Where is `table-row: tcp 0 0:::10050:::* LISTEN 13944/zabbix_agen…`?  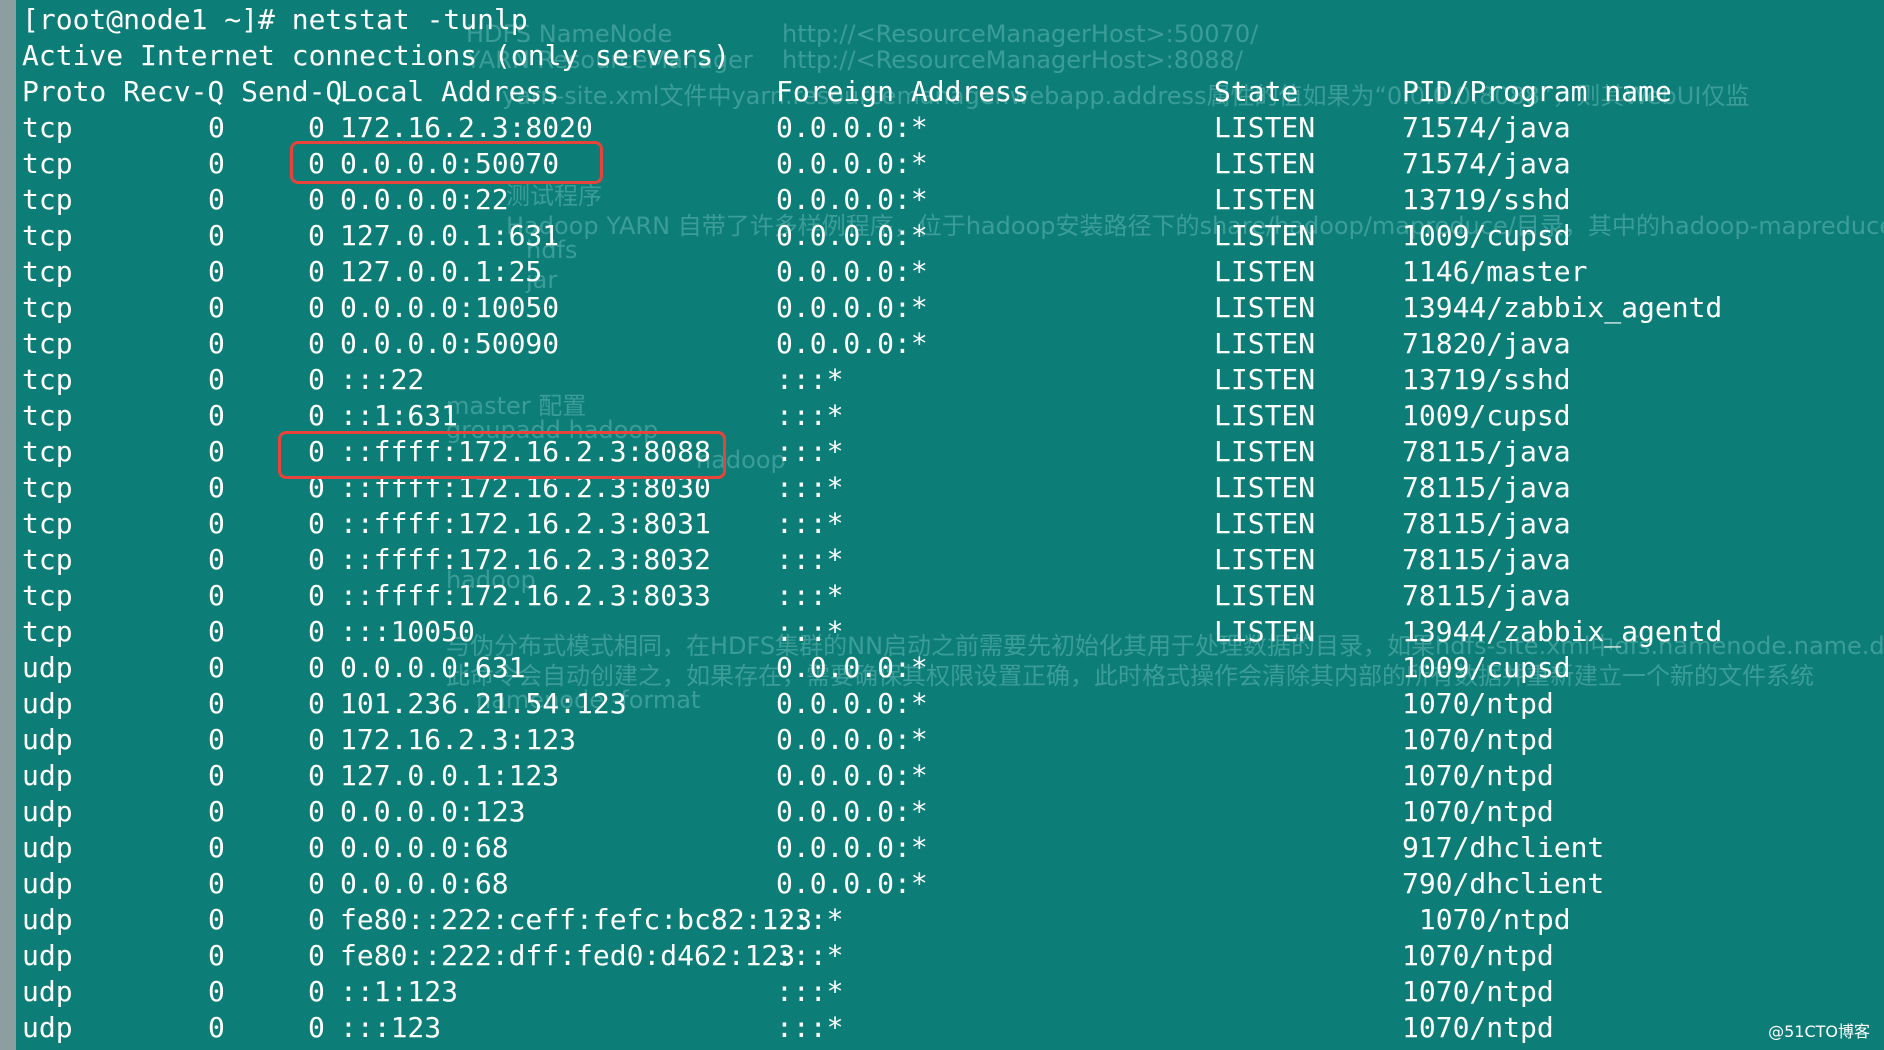
table-row: tcp 0 0:::10050:::* LISTEN 13944/zabbix_agen… is located at coordinates (947, 632).